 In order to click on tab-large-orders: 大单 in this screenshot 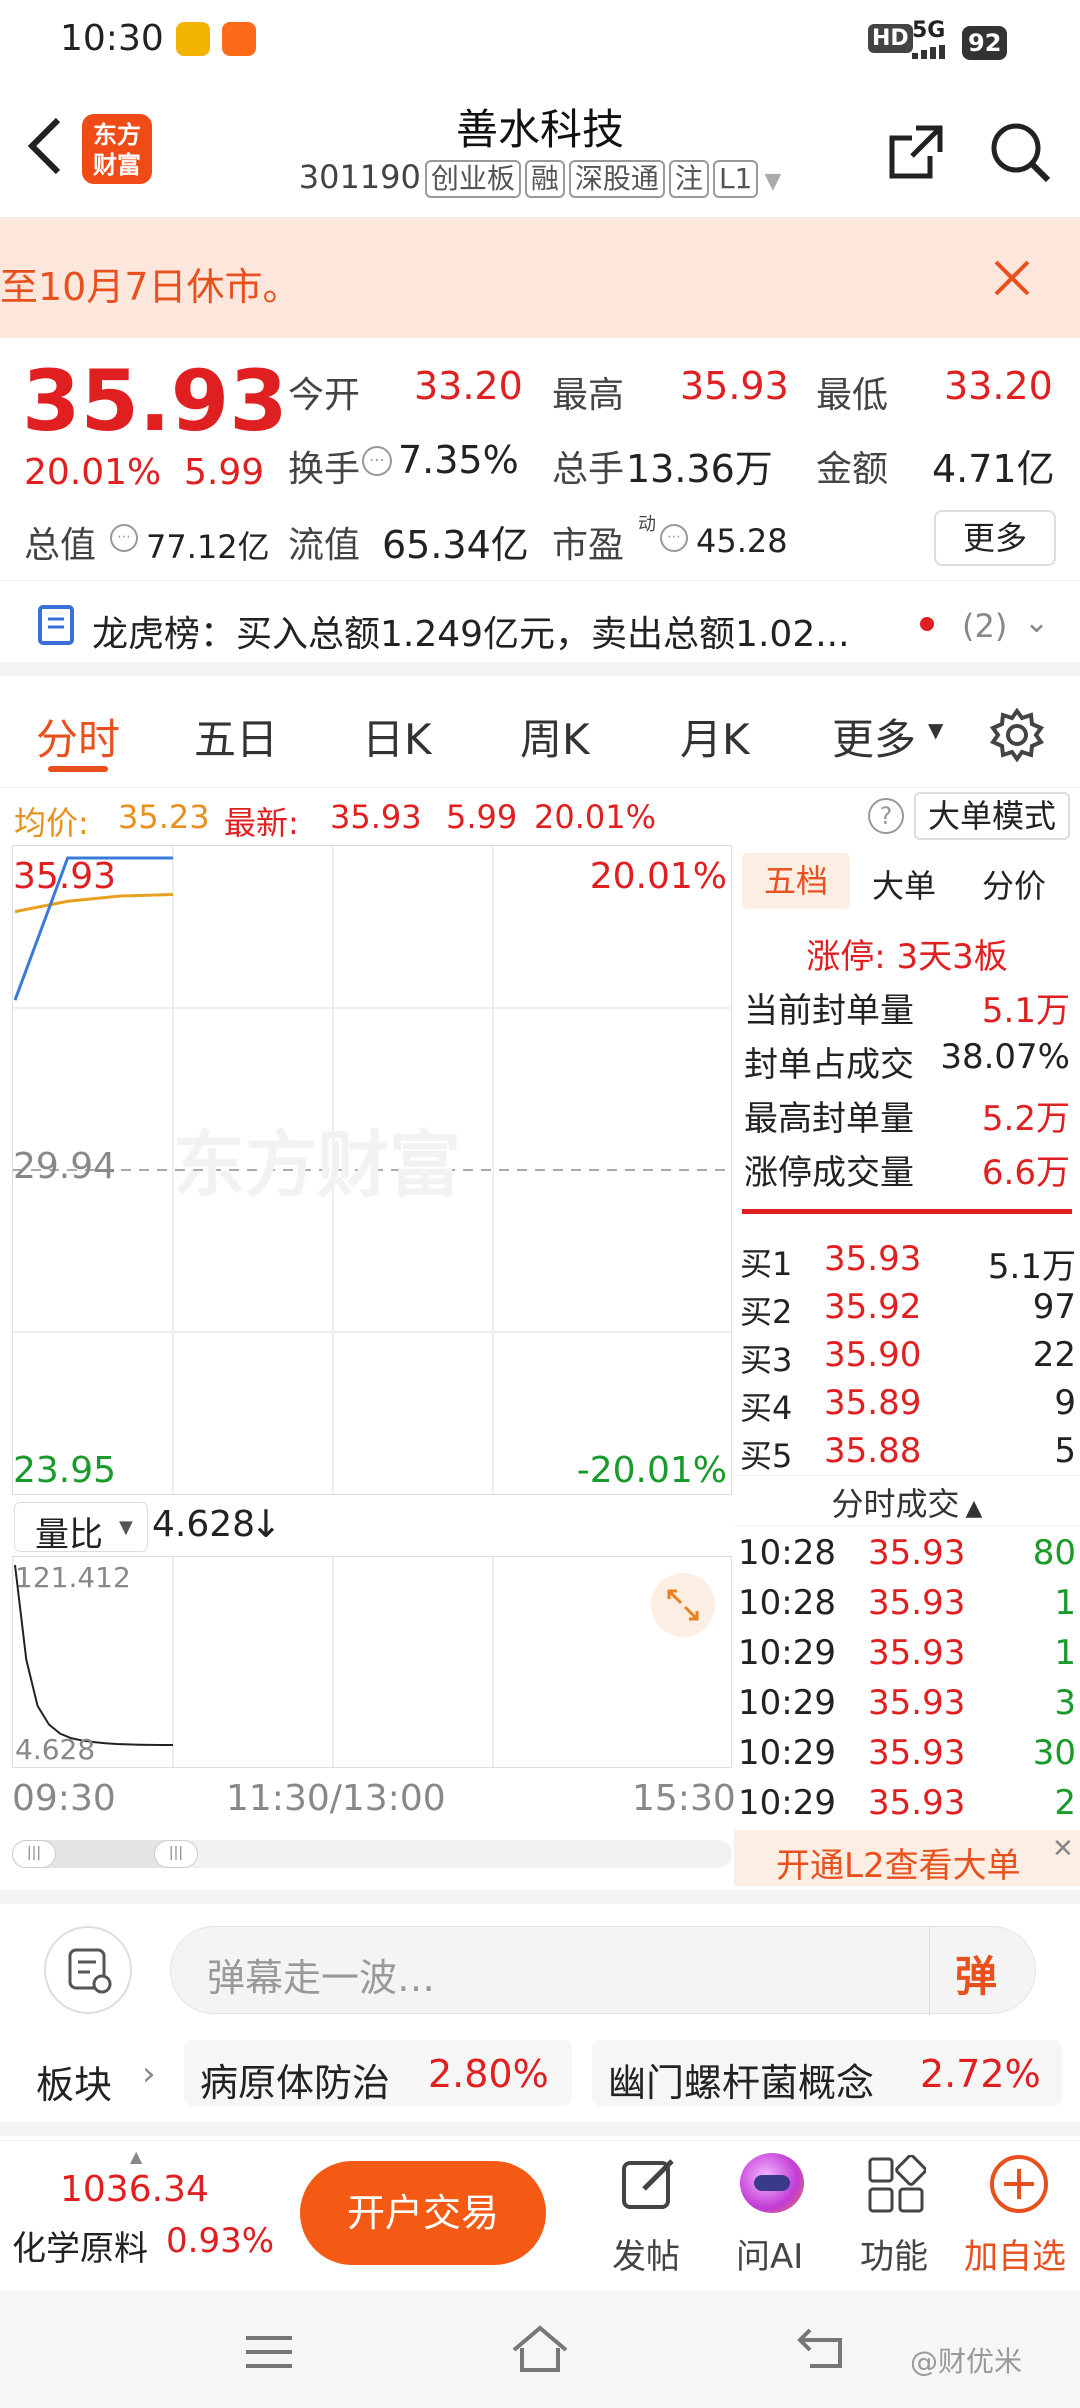, I will do `click(904, 884)`.